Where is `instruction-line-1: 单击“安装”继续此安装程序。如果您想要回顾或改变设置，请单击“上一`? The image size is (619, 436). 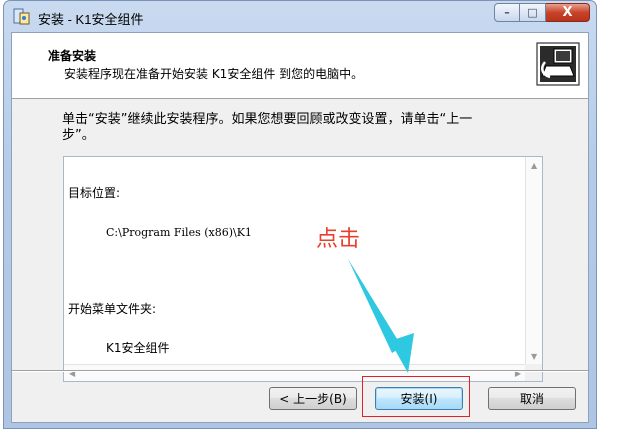 instruction-line-1: 单击“安装”继续此安装程序。如果您想要回顾或改变设置，请单击“上一 is located at coordinates (267, 119).